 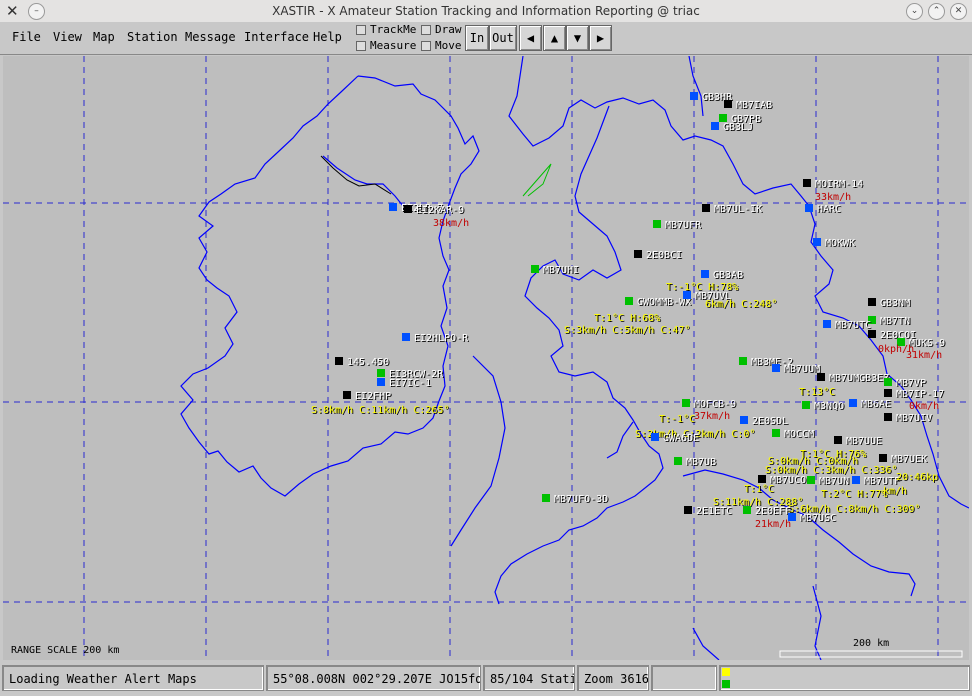 What do you see at coordinates (426, 46) in the screenshot?
I see `move-checkbox` at bounding box center [426, 46].